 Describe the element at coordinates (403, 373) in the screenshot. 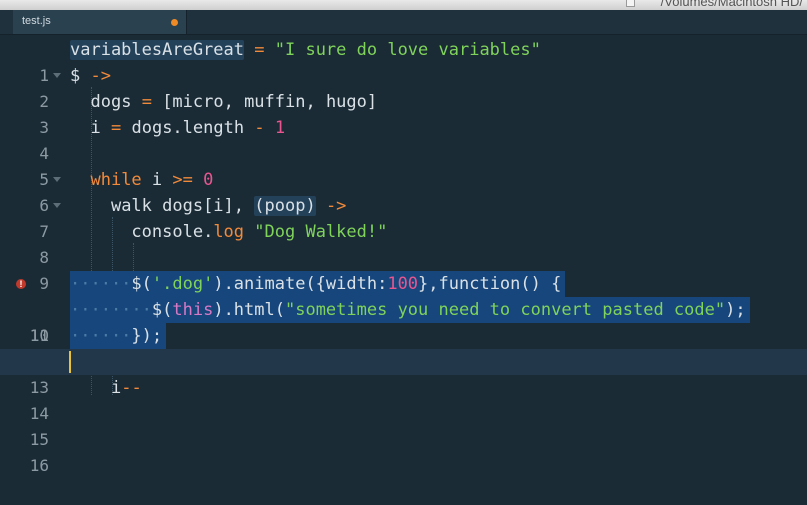

I see `code-line-current: 13` at that location.